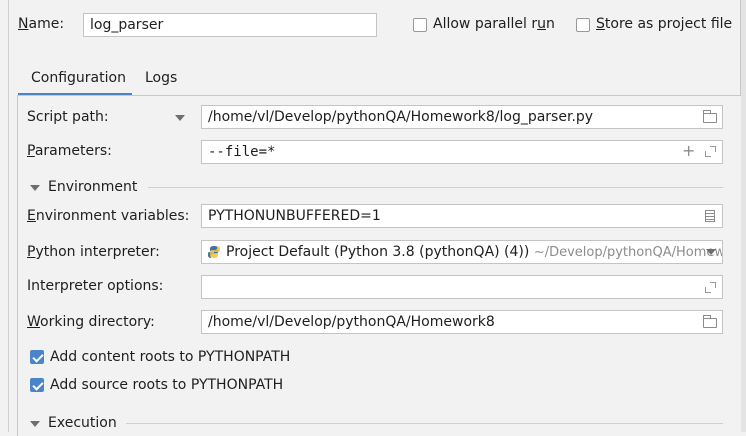 The height and width of the screenshot is (436, 746). What do you see at coordinates (664, 24) in the screenshot?
I see `store-project-label: Store as project file` at bounding box center [664, 24].